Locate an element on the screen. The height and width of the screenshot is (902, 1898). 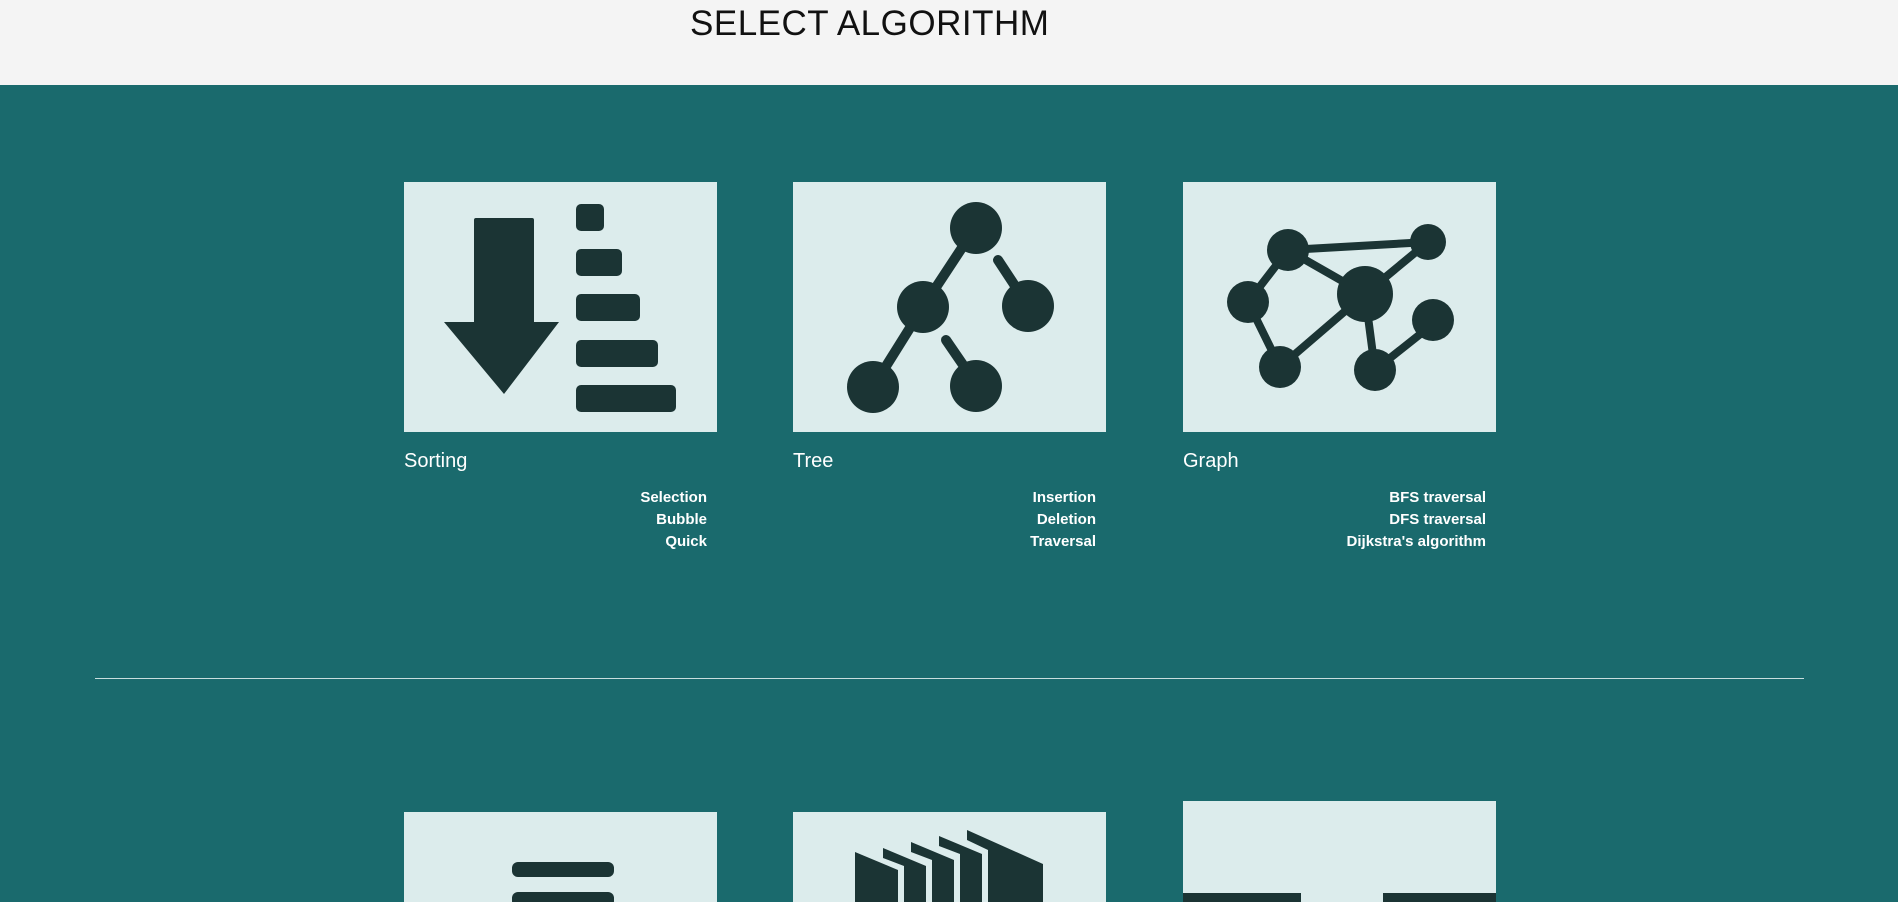
graph-card-image is located at coordinates (1339, 307).